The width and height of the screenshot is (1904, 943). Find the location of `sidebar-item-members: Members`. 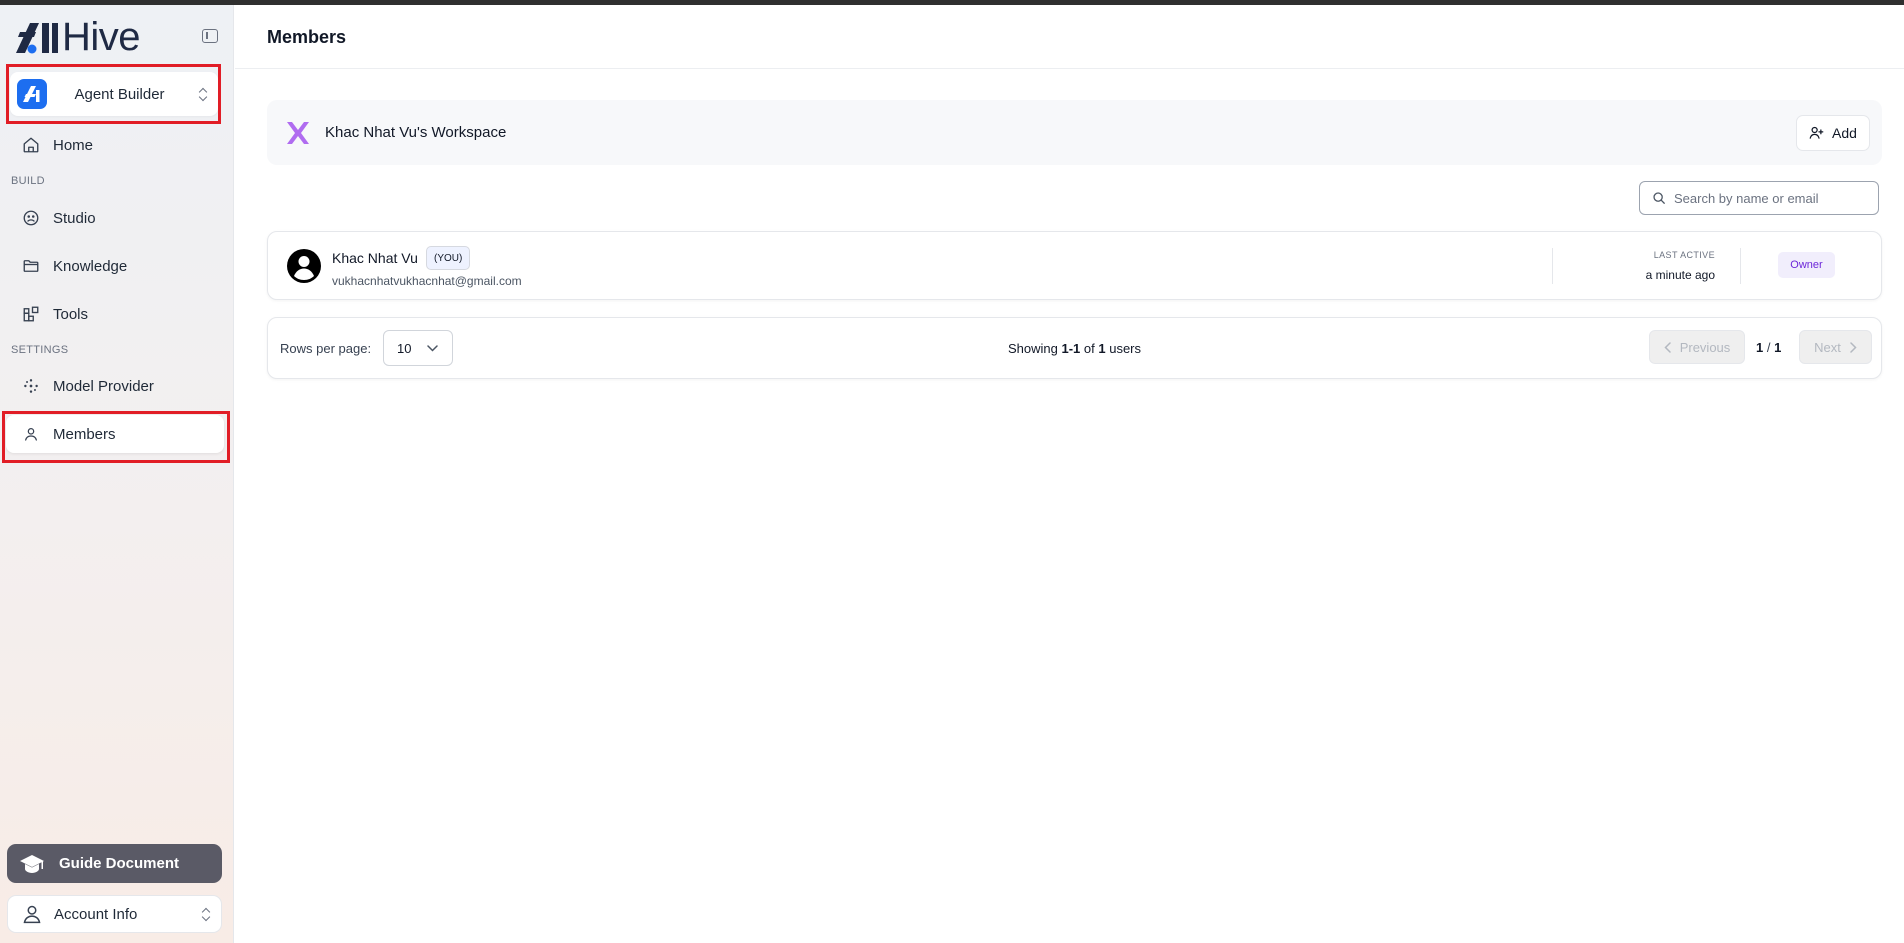

sidebar-item-members: Members is located at coordinates (115, 434).